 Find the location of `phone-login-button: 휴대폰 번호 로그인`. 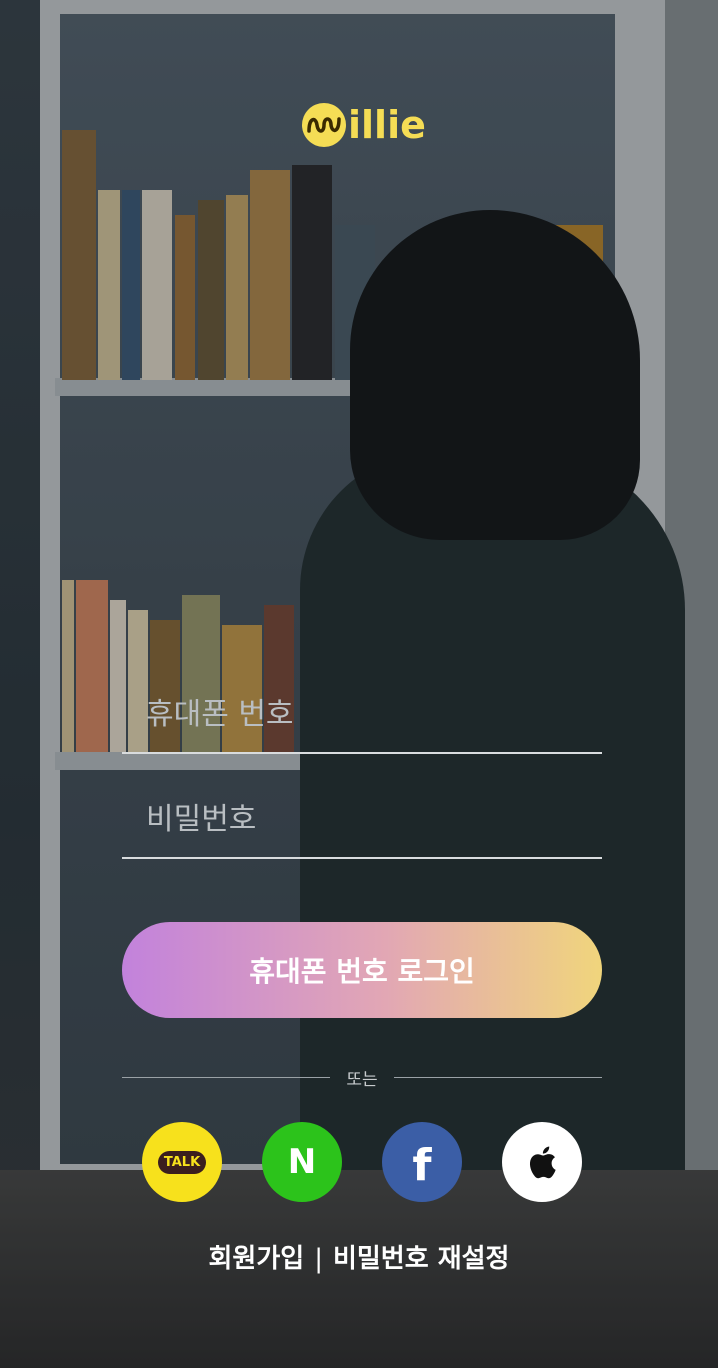

phone-login-button: 휴대폰 번호 로그인 is located at coordinates (362, 970).